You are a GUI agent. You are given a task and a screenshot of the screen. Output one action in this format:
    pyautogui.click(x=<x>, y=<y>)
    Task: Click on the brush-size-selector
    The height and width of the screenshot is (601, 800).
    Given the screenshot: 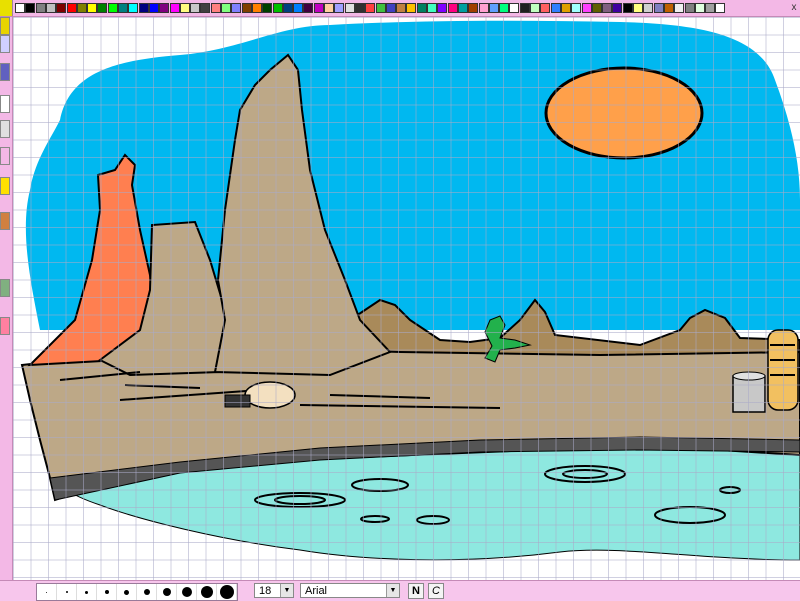 What is the action you would take?
    pyautogui.click(x=137, y=592)
    